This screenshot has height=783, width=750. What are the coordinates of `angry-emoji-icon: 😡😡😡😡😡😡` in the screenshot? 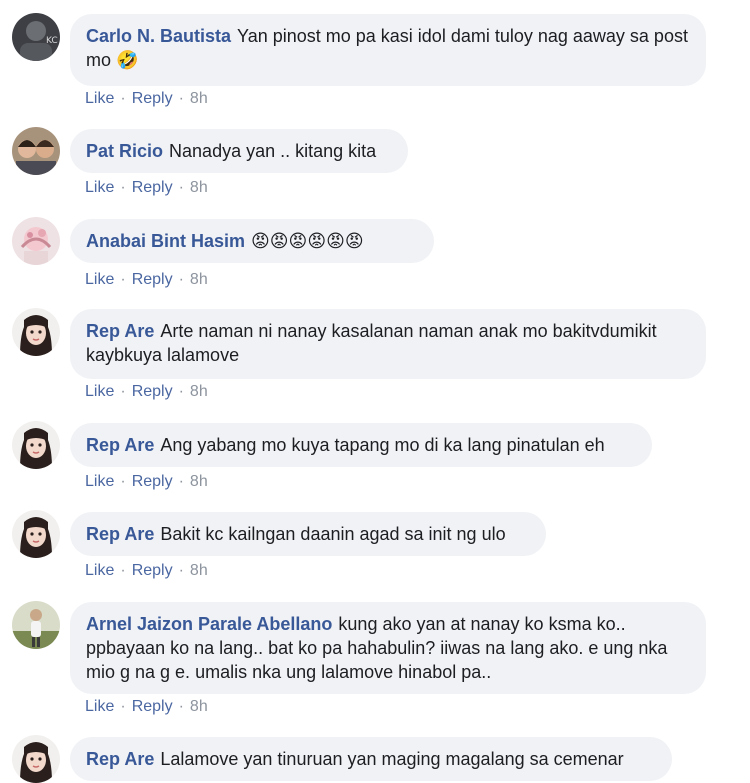 It's located at (307, 241).